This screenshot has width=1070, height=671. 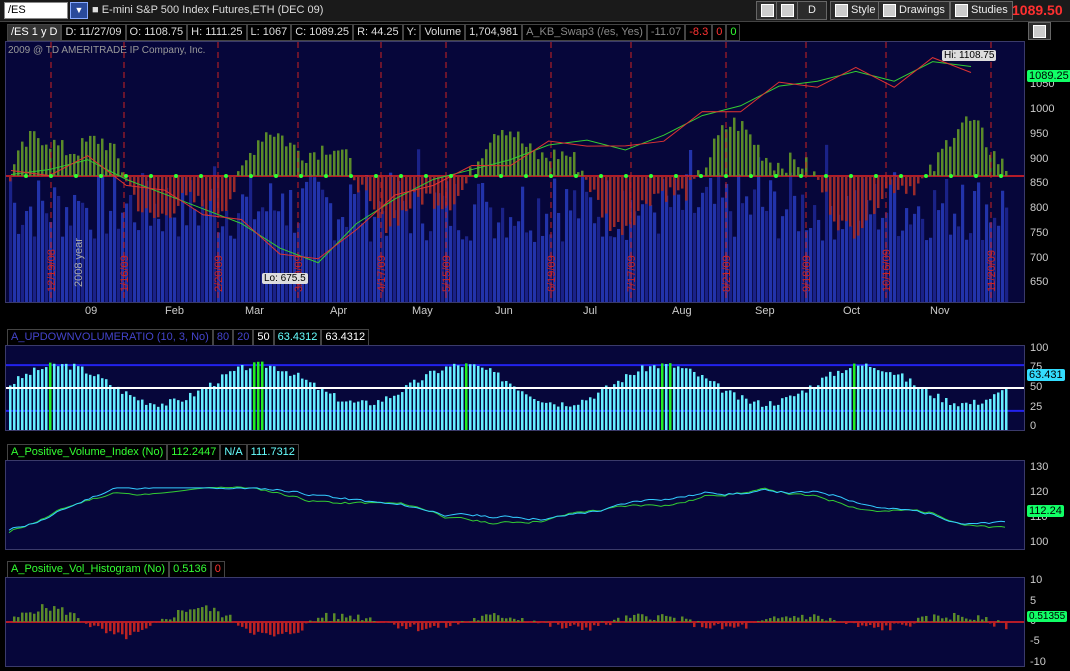 I want to click on chart-symbol-label: /ES 1 y D, so click(x=34, y=32).